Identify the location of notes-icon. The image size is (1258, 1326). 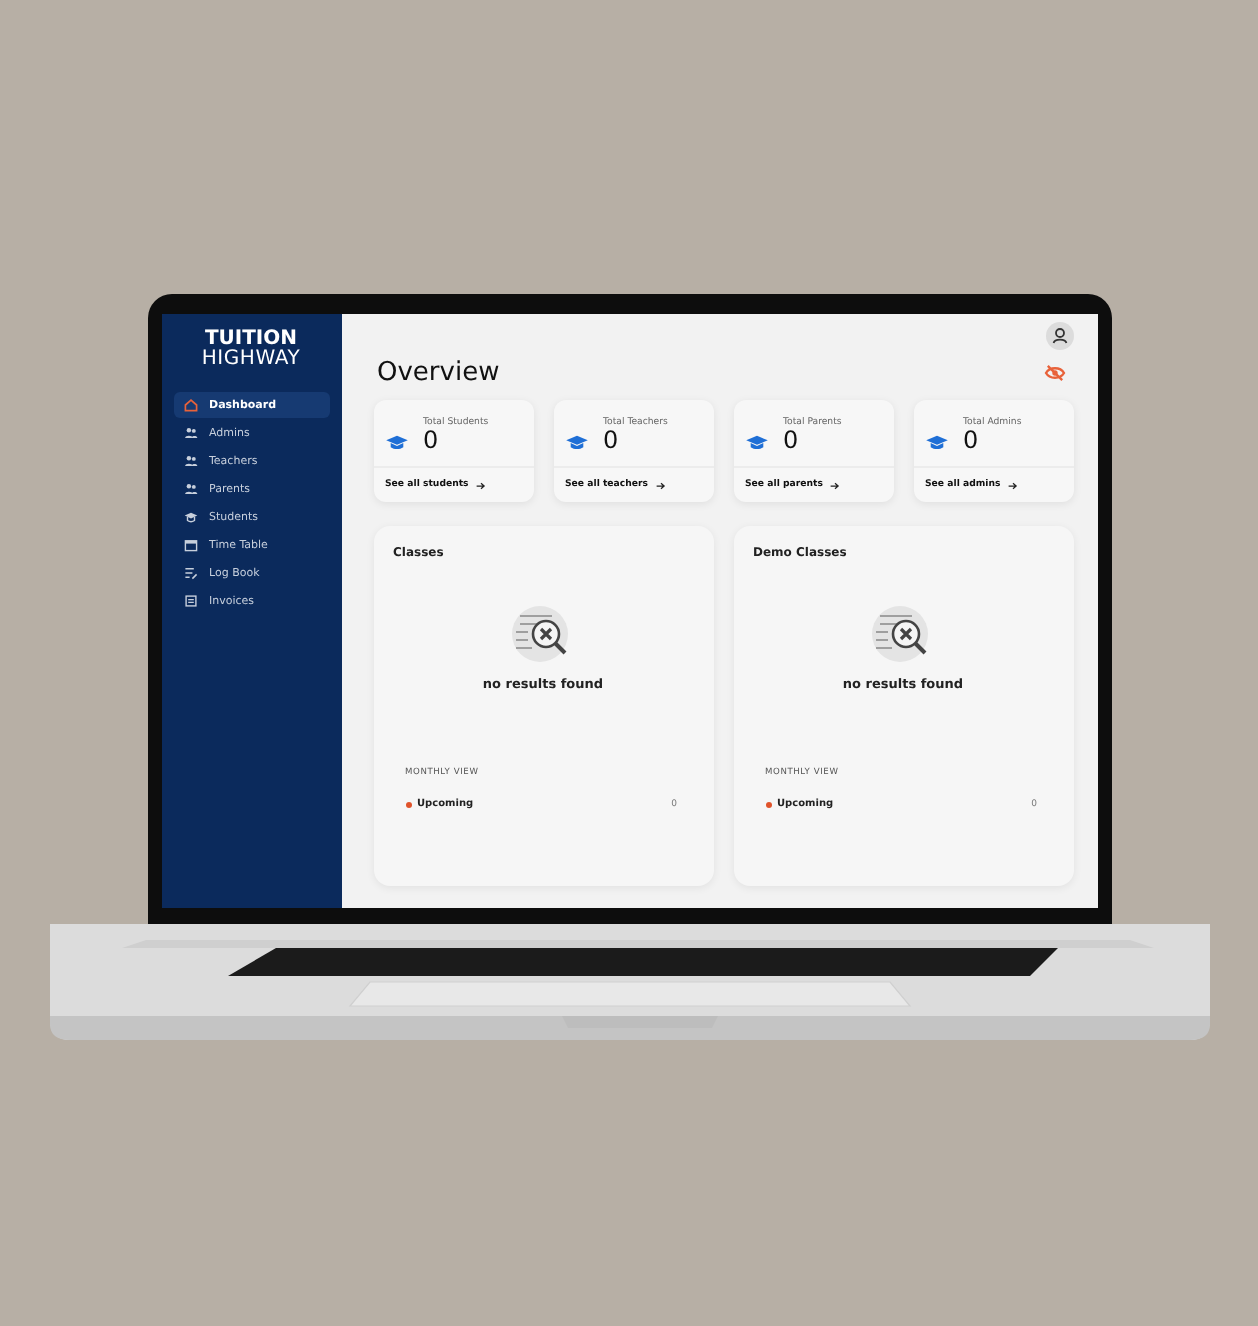
(190, 573).